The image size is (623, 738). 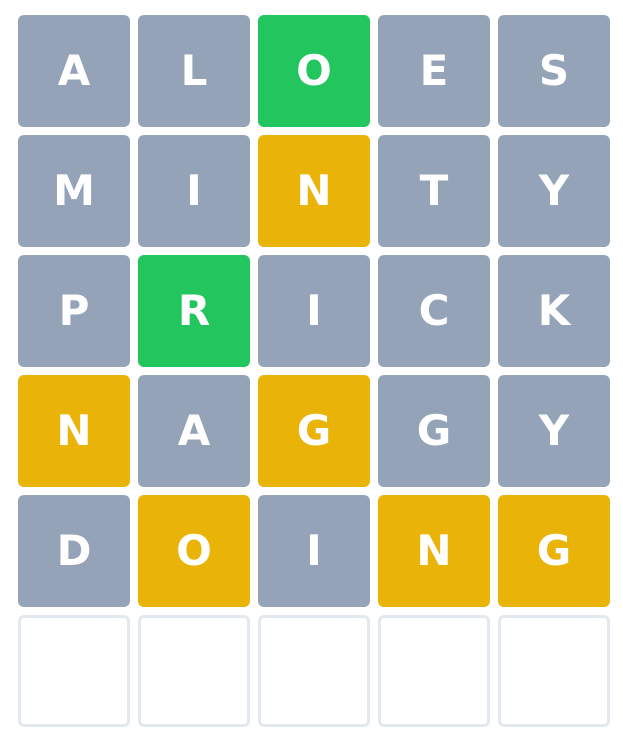 What do you see at coordinates (194, 551) in the screenshot?
I see `tile-row5-col2: O` at bounding box center [194, 551].